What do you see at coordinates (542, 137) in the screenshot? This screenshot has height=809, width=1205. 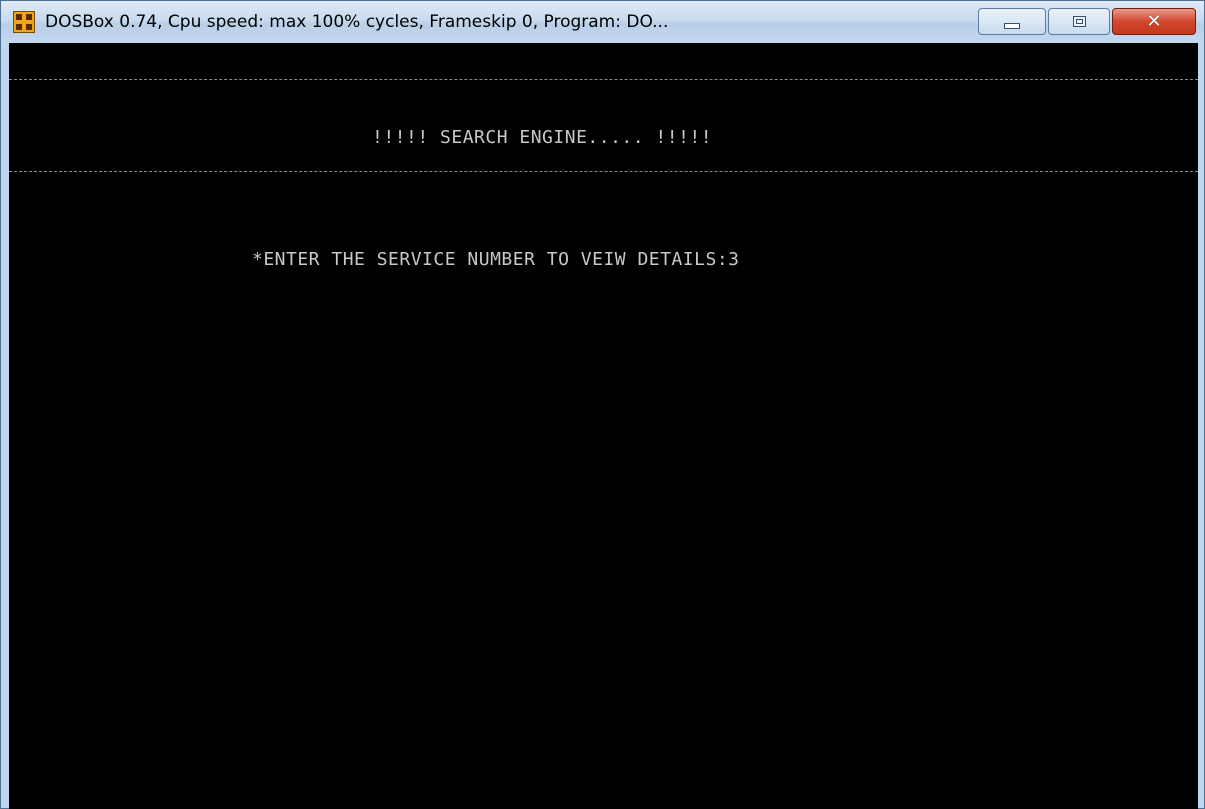 I see `search-engine-heading: !!!!! SEARCH ENGINE..... !!!!!` at bounding box center [542, 137].